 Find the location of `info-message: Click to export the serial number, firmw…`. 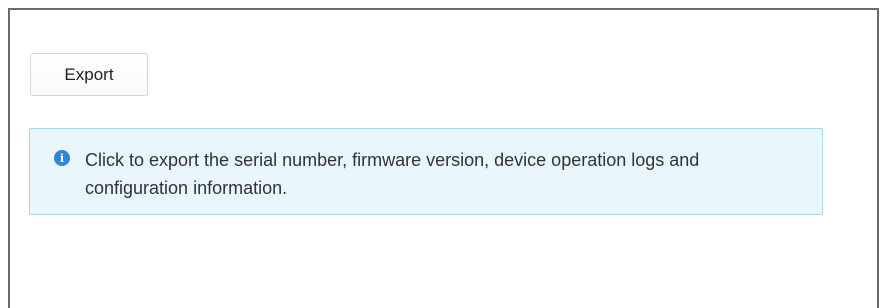

info-message: Click to export the serial number, firmw… is located at coordinates (392, 174).